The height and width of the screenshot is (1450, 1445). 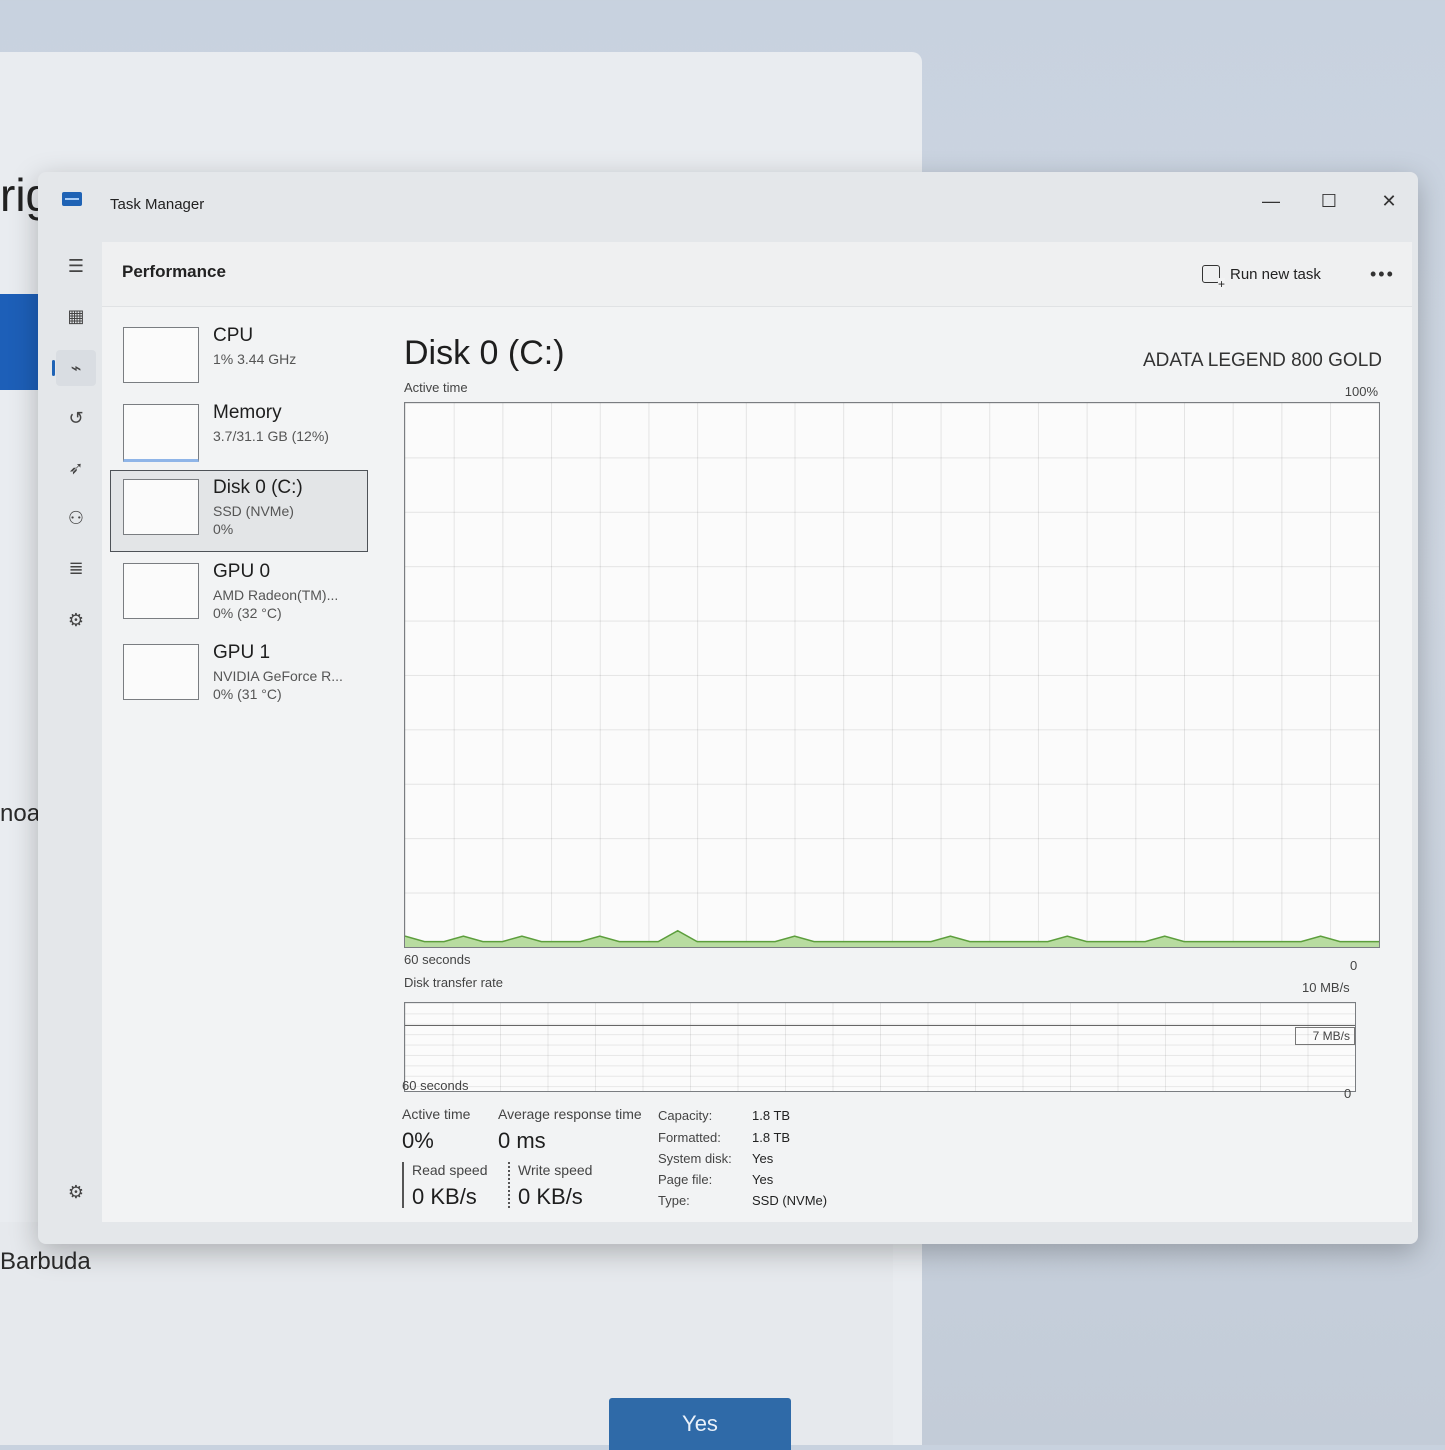 I want to click on capacity-label: Capacity:, so click(x=685, y=1115).